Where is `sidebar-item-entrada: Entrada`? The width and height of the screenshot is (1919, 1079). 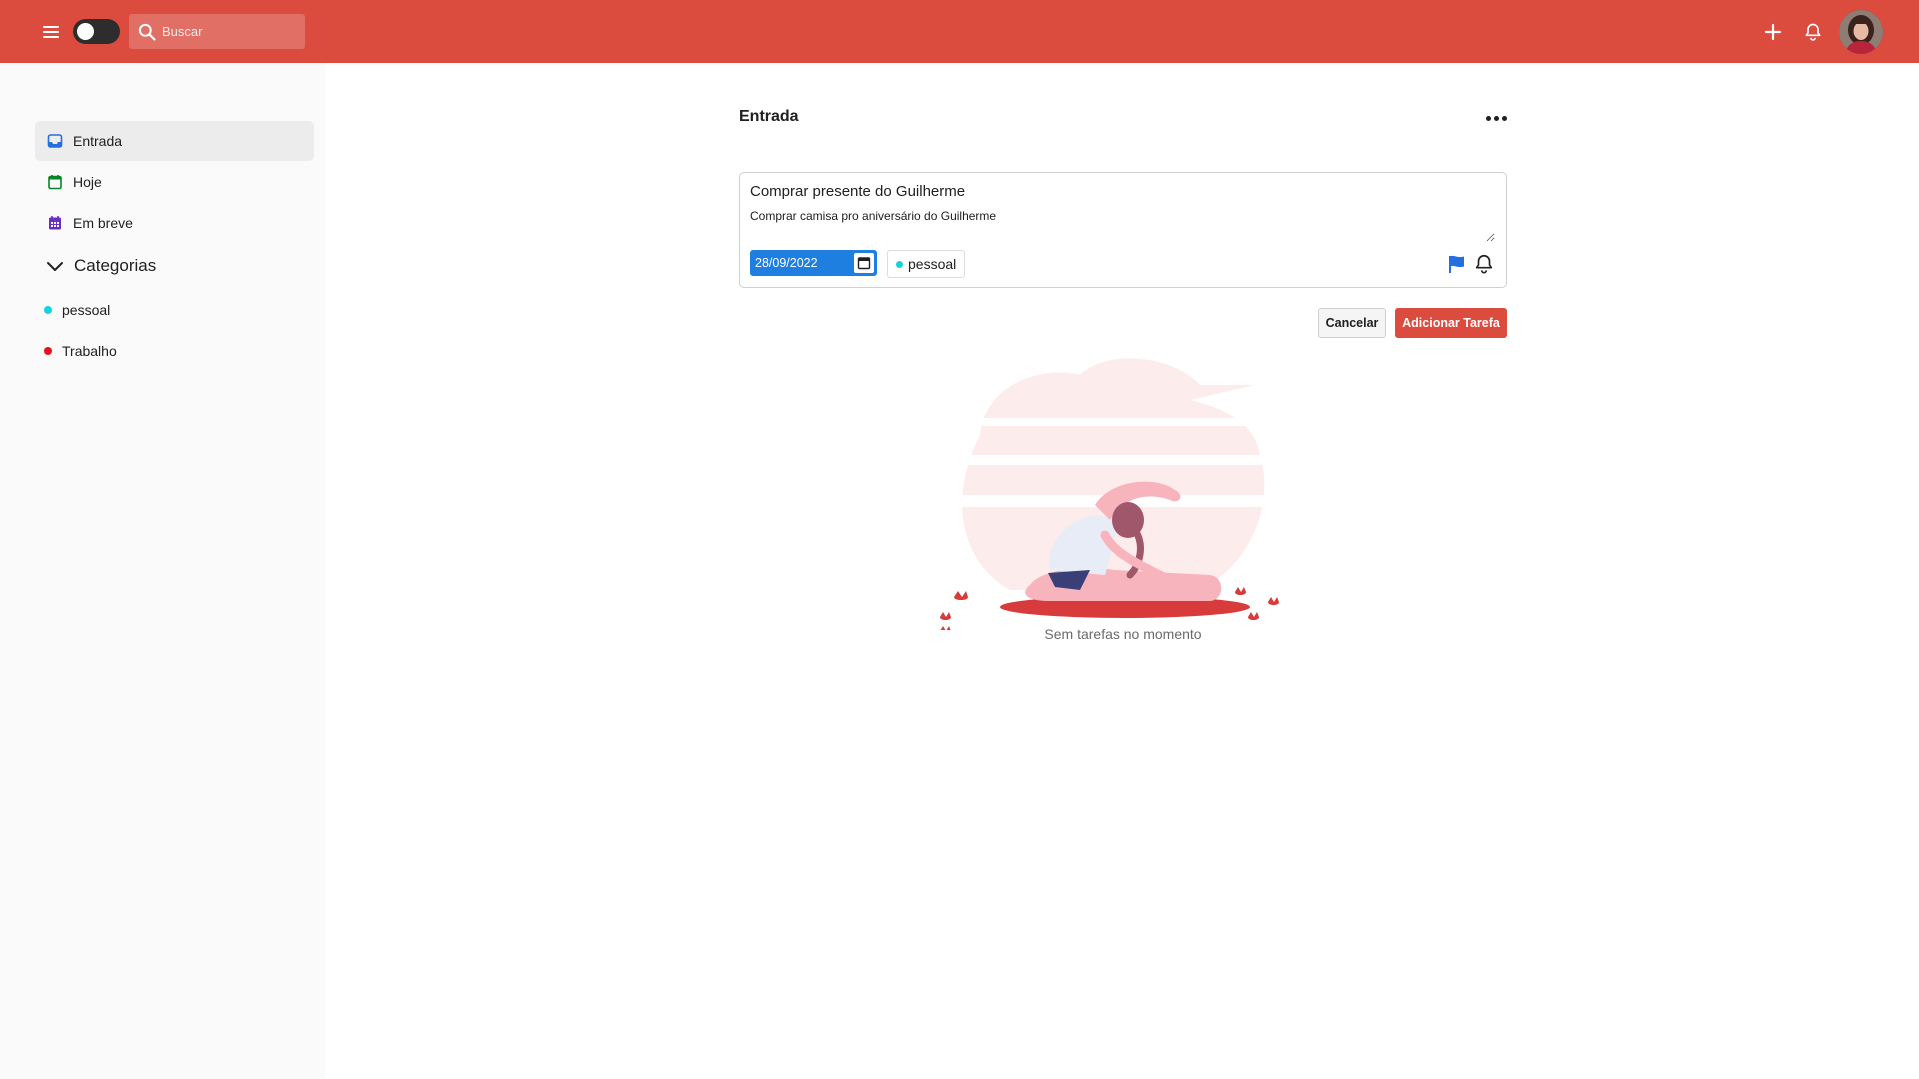 sidebar-item-entrada: Entrada is located at coordinates (174, 141).